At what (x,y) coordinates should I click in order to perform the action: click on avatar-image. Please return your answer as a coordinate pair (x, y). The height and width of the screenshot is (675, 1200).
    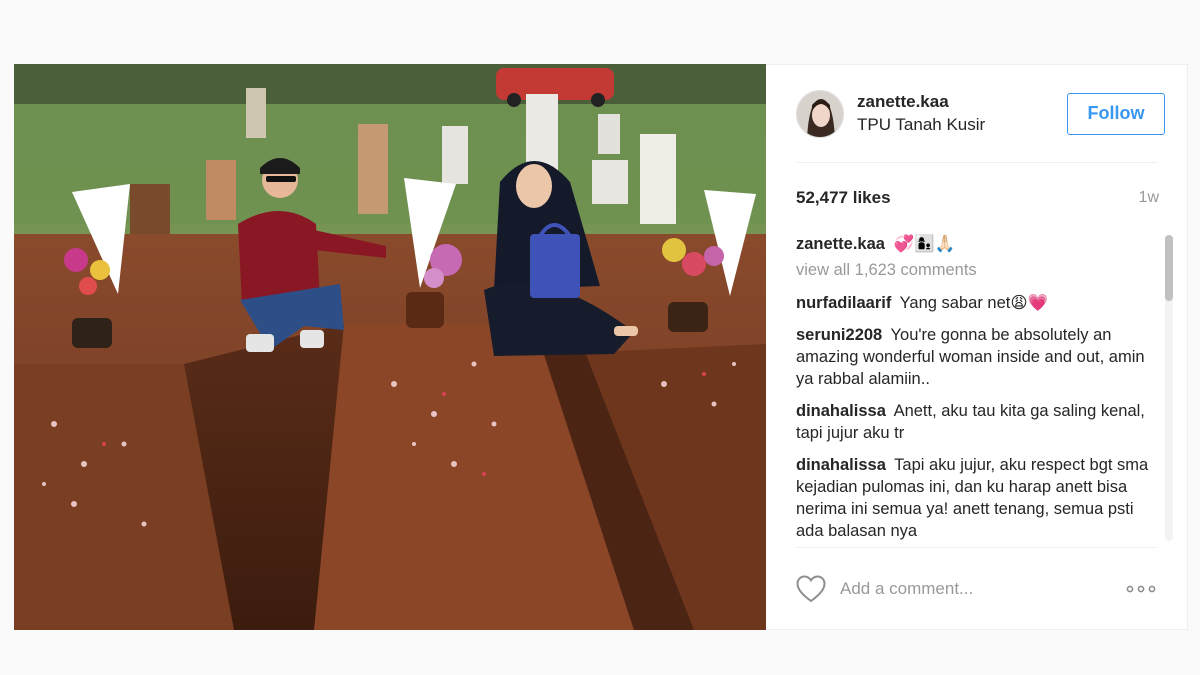
    Looking at the image, I should click on (820, 113).